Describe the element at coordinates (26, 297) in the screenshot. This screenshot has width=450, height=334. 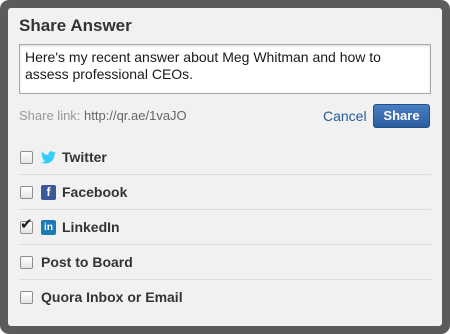
I see `quora-inbox-email-checkbox` at that location.